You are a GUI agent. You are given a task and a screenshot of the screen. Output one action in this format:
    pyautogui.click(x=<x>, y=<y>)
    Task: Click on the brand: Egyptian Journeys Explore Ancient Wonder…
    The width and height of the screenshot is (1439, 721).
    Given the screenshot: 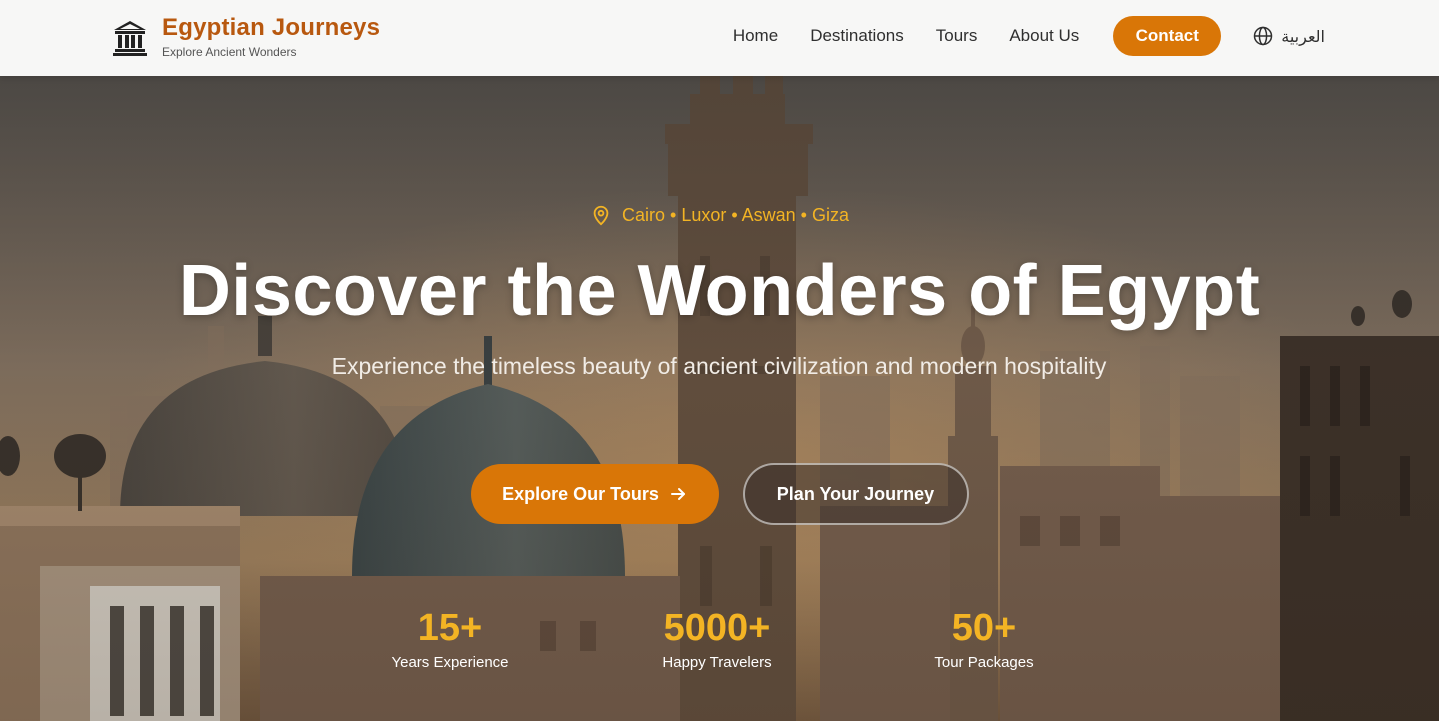 What is the action you would take?
    pyautogui.click(x=246, y=37)
    